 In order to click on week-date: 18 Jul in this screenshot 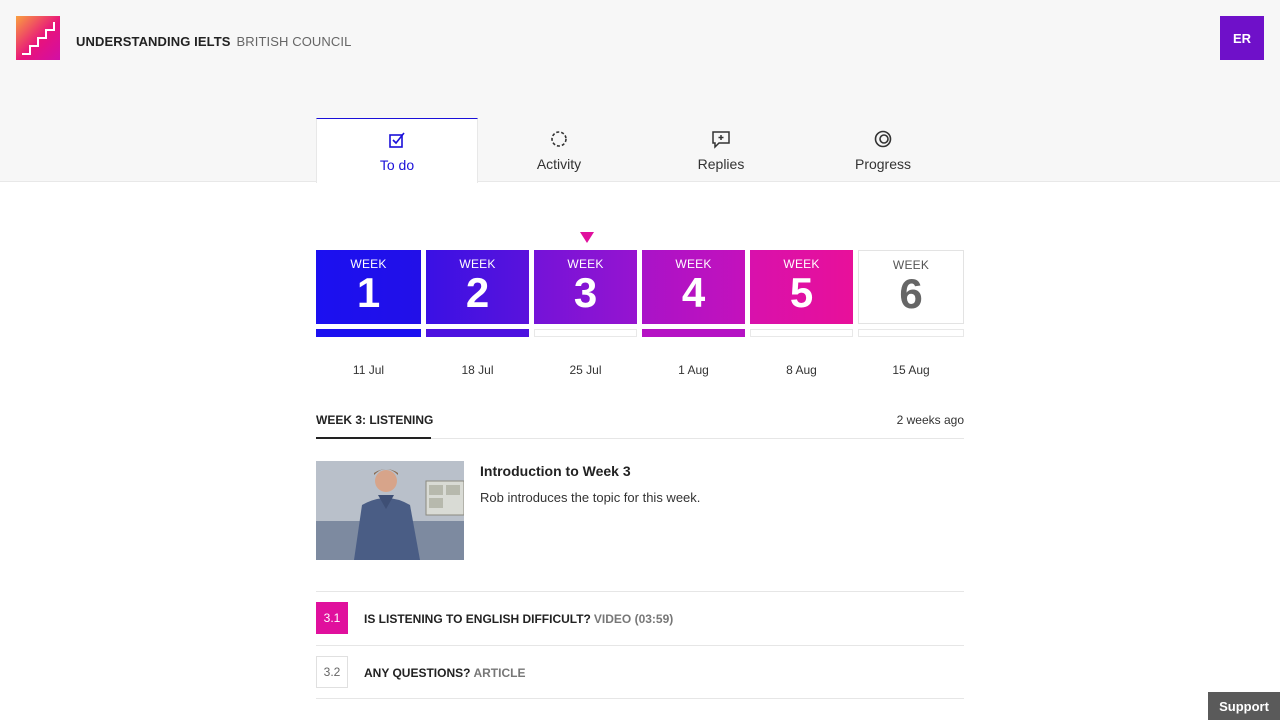, I will do `click(477, 370)`.